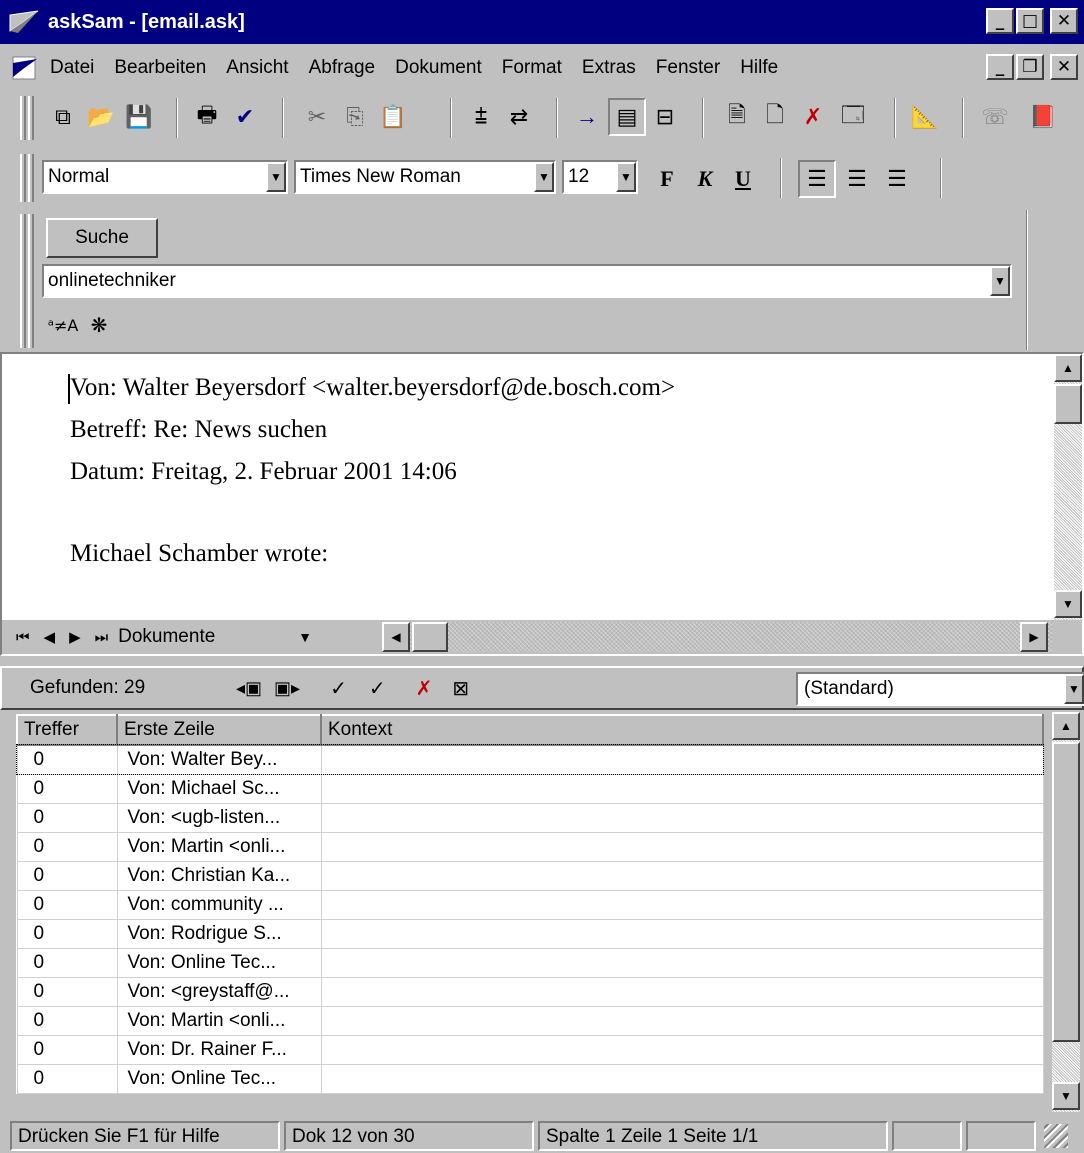 This screenshot has width=1084, height=1153. What do you see at coordinates (67, 730) in the screenshot?
I see `column-header-hits: Treffer` at bounding box center [67, 730].